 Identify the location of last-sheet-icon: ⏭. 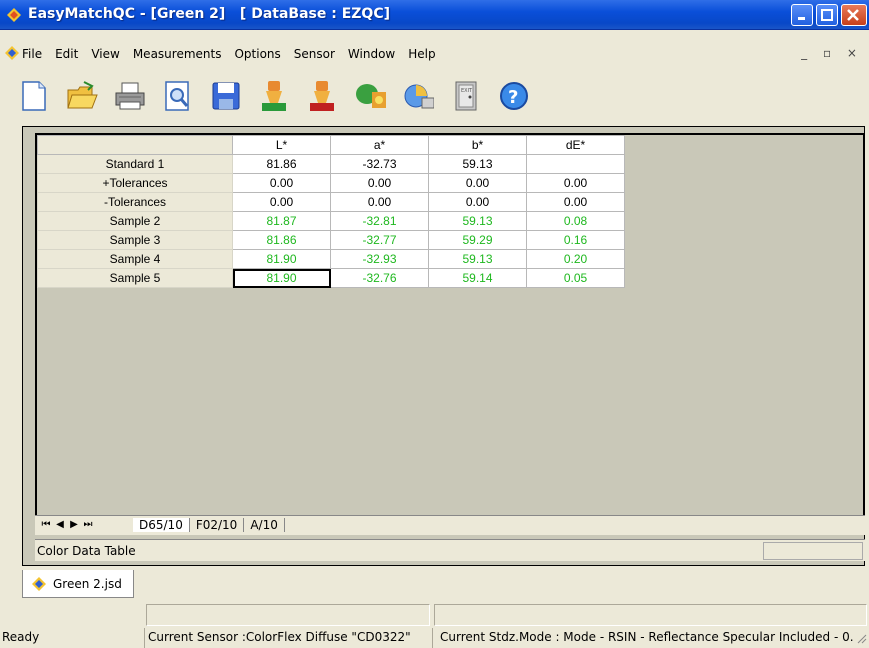
(88, 524).